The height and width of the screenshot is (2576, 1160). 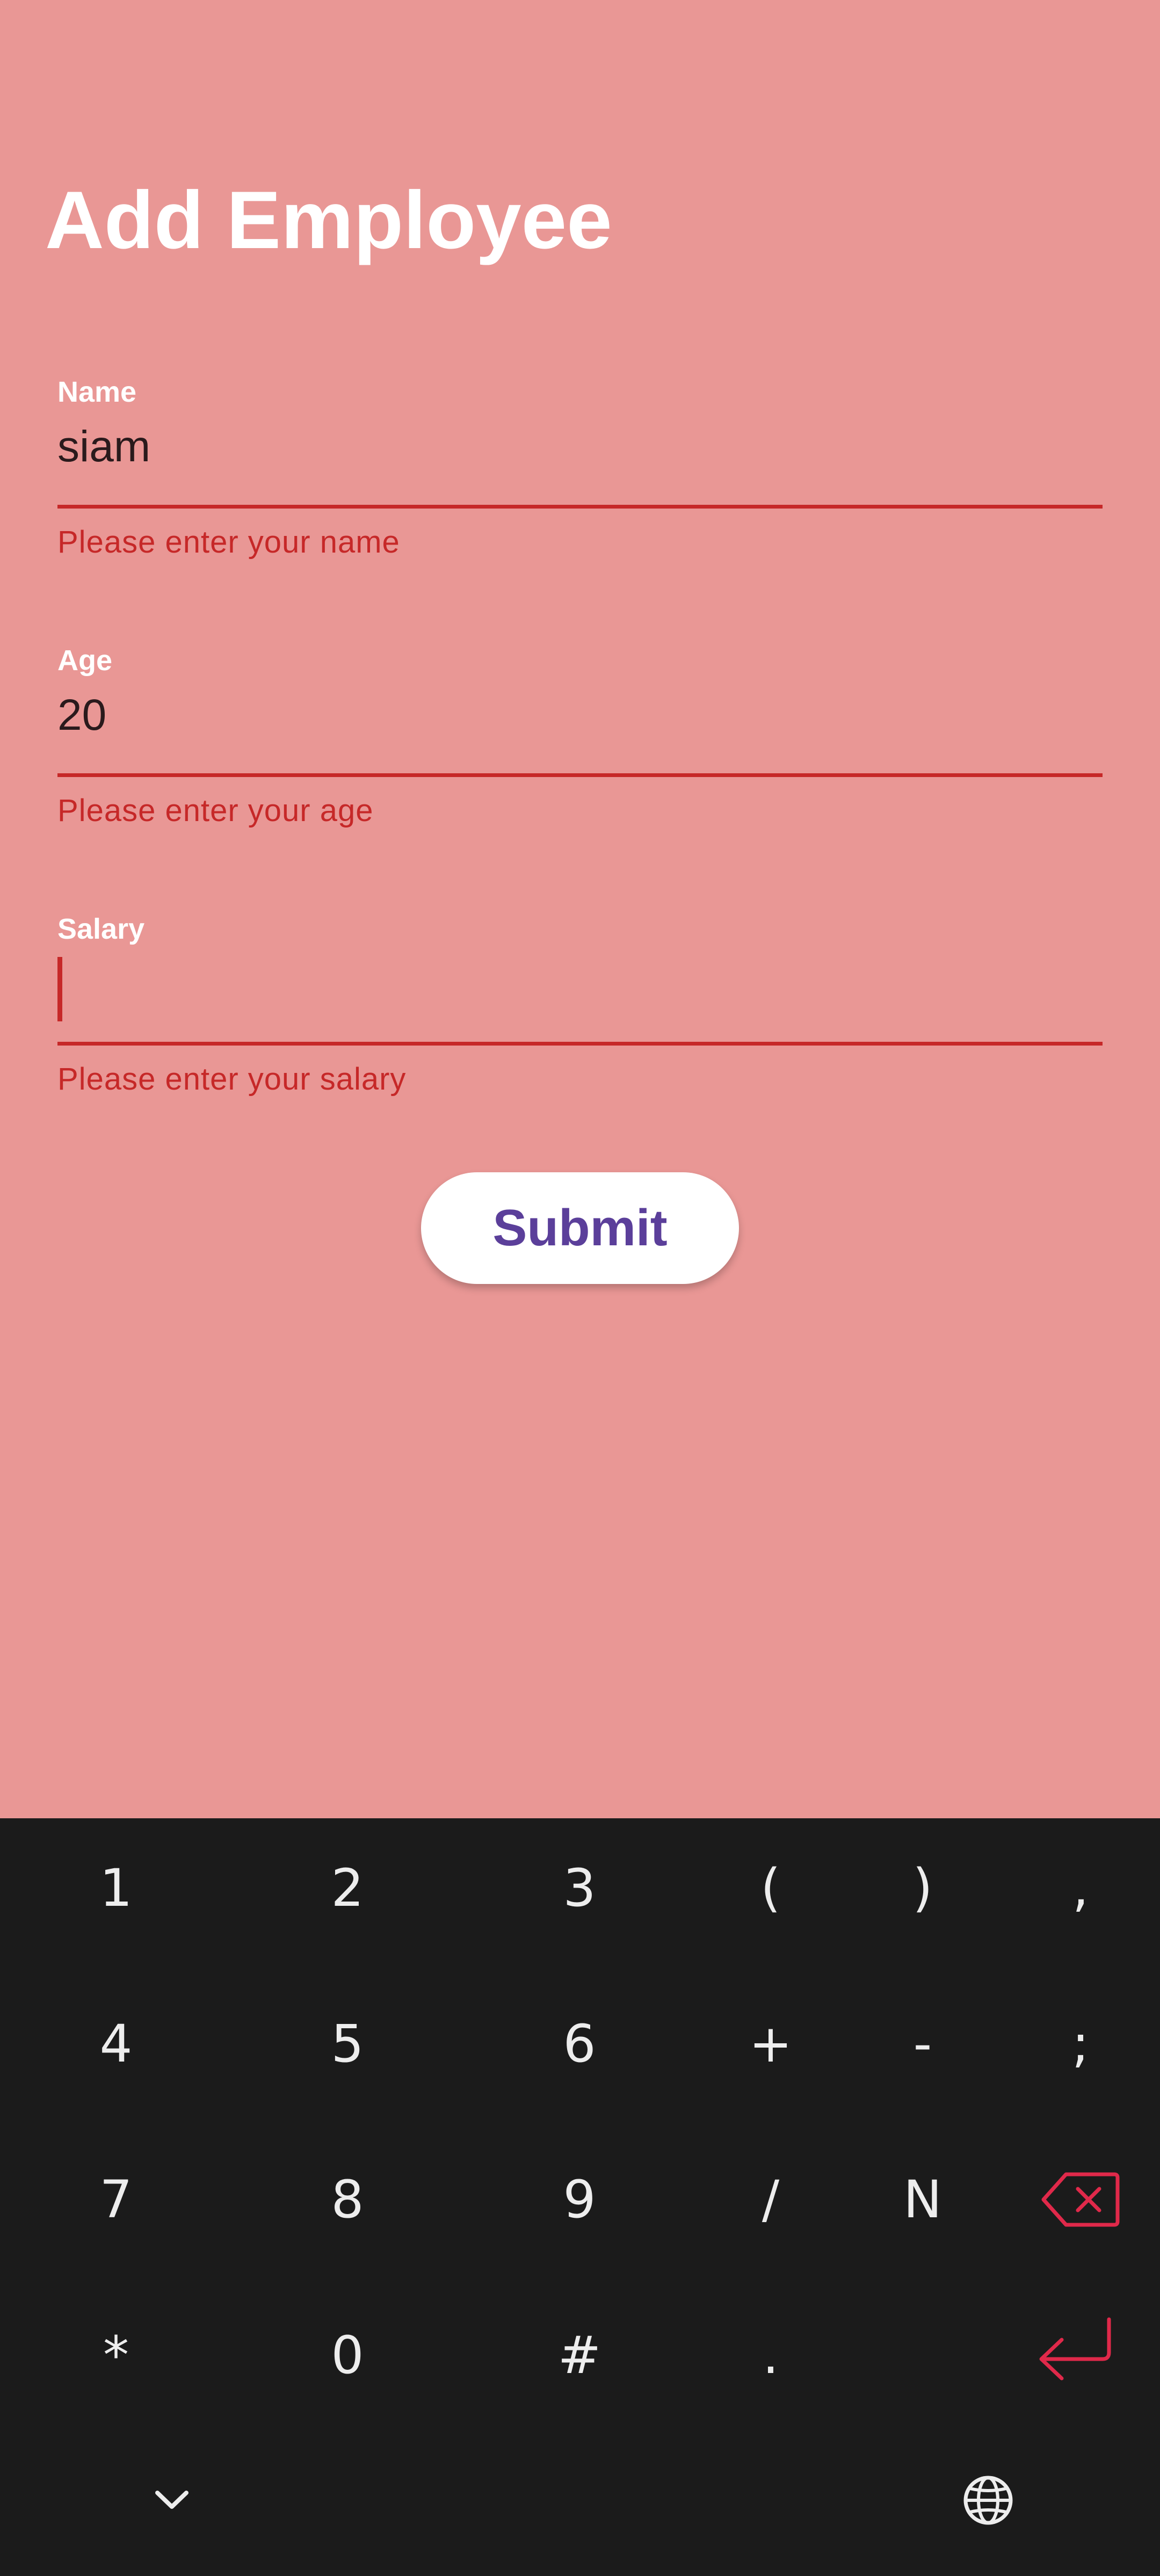 What do you see at coordinates (580, 1888) in the screenshot?
I see `key-3: 3` at bounding box center [580, 1888].